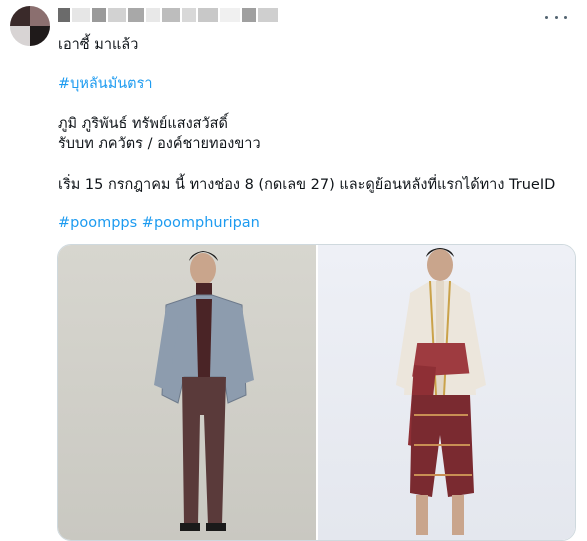 This screenshot has height=541, width=587. Describe the element at coordinates (97, 223) in the screenshot. I see `hashtag-poompps: #poompps` at that location.